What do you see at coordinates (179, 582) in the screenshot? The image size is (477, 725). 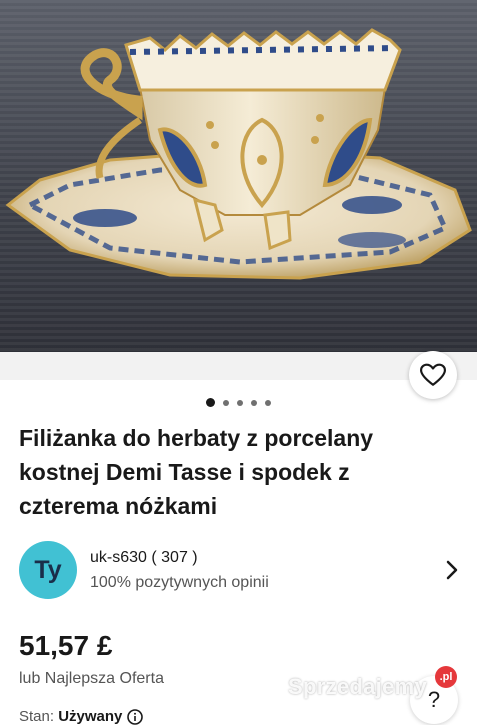 I see `seller-feedback: 100% pozytywnych opinii` at bounding box center [179, 582].